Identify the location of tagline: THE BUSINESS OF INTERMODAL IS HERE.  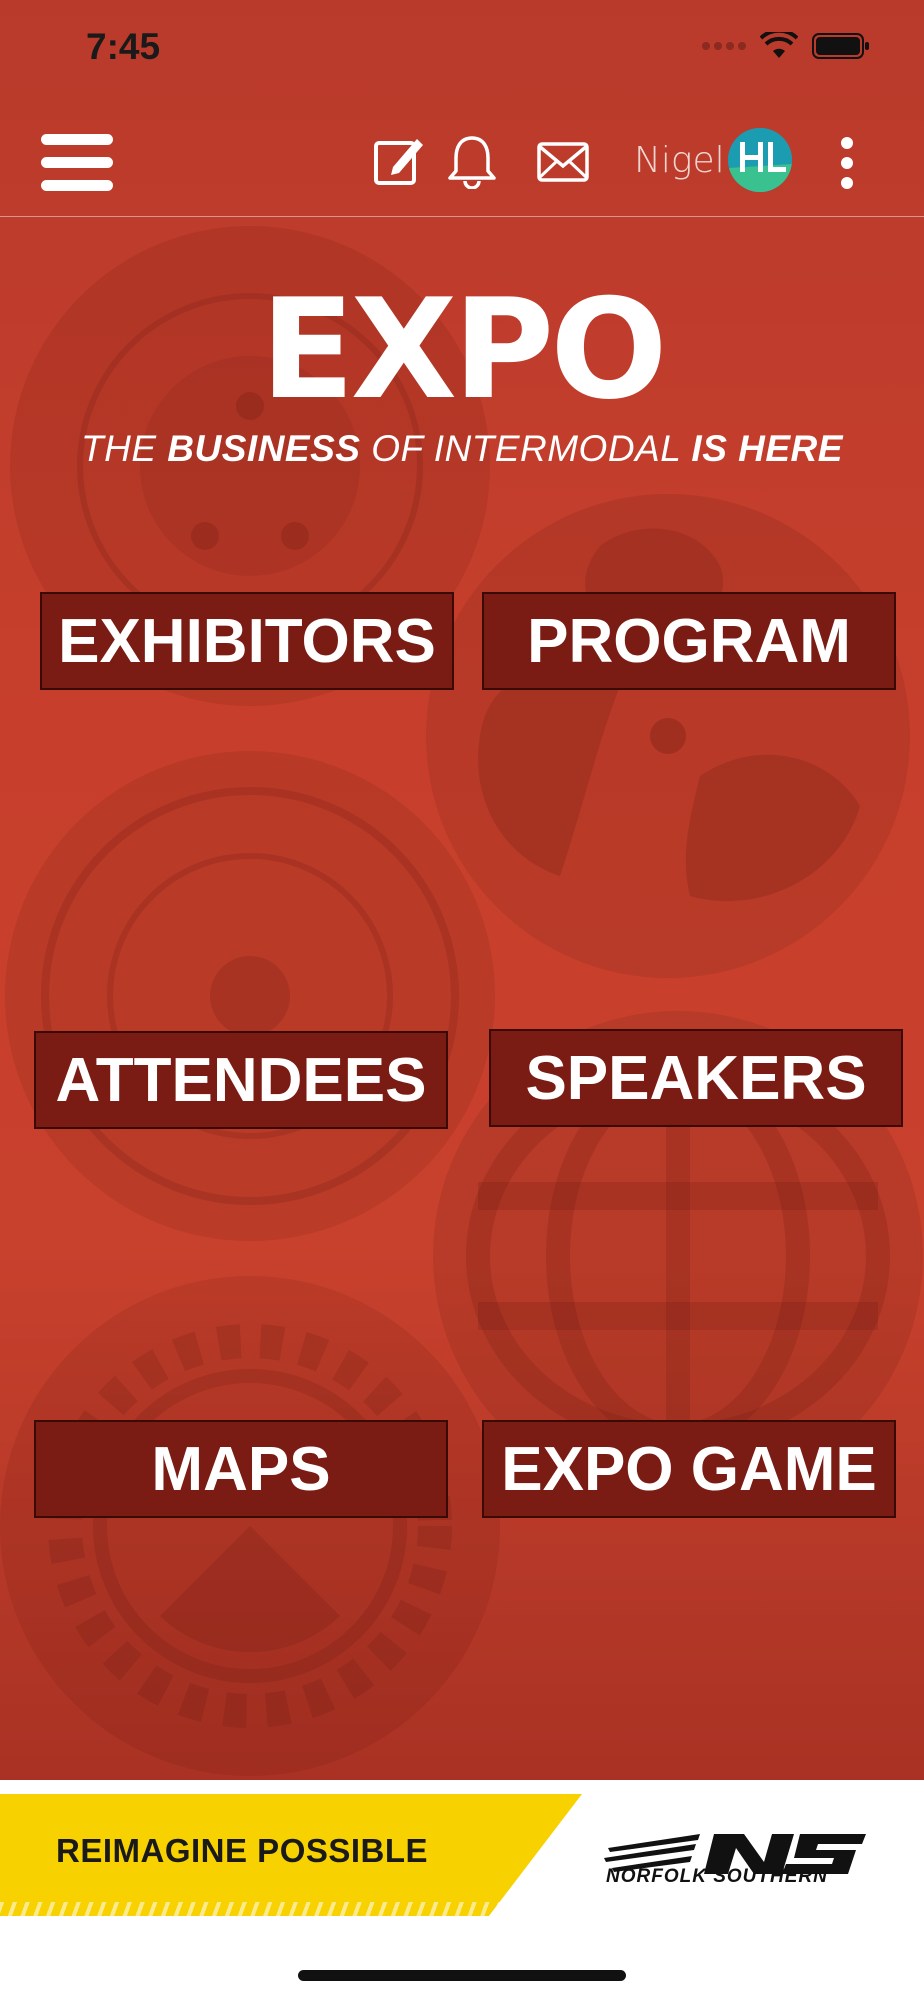
(462, 449).